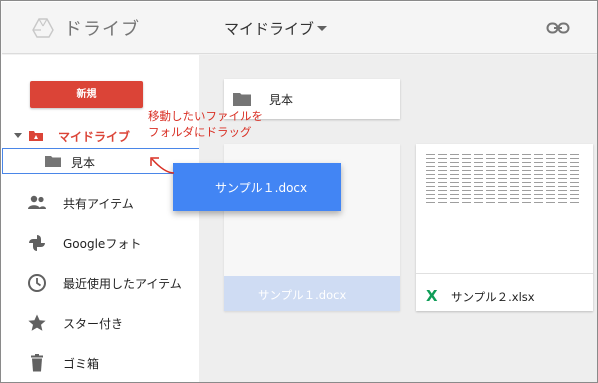  What do you see at coordinates (37, 322) in the screenshot?
I see `star-icon` at bounding box center [37, 322].